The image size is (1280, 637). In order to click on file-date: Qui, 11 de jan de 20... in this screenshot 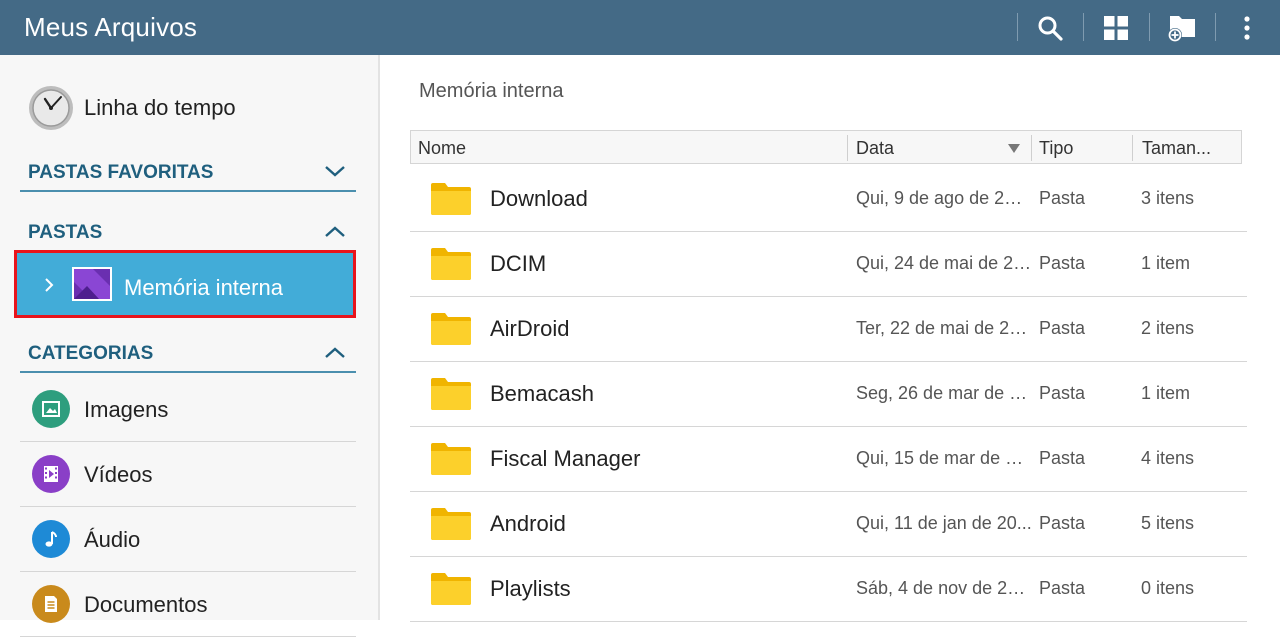, I will do `click(944, 523)`.